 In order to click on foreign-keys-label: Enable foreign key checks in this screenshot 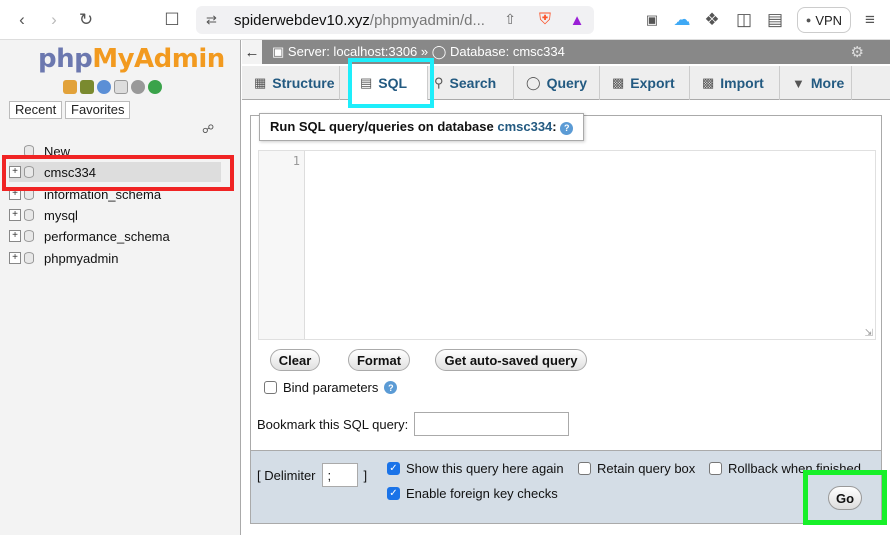, I will do `click(482, 493)`.